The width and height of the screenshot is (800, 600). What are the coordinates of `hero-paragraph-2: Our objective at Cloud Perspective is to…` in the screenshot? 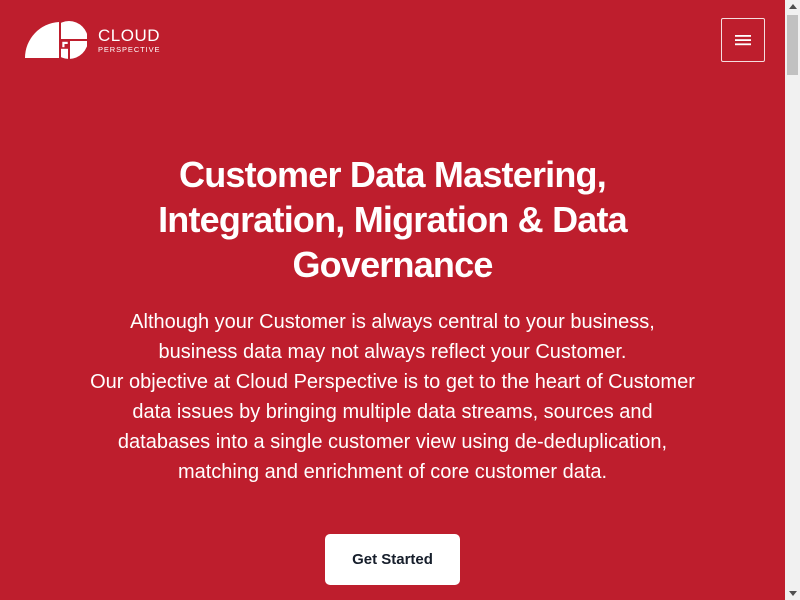 It's located at (392, 427).